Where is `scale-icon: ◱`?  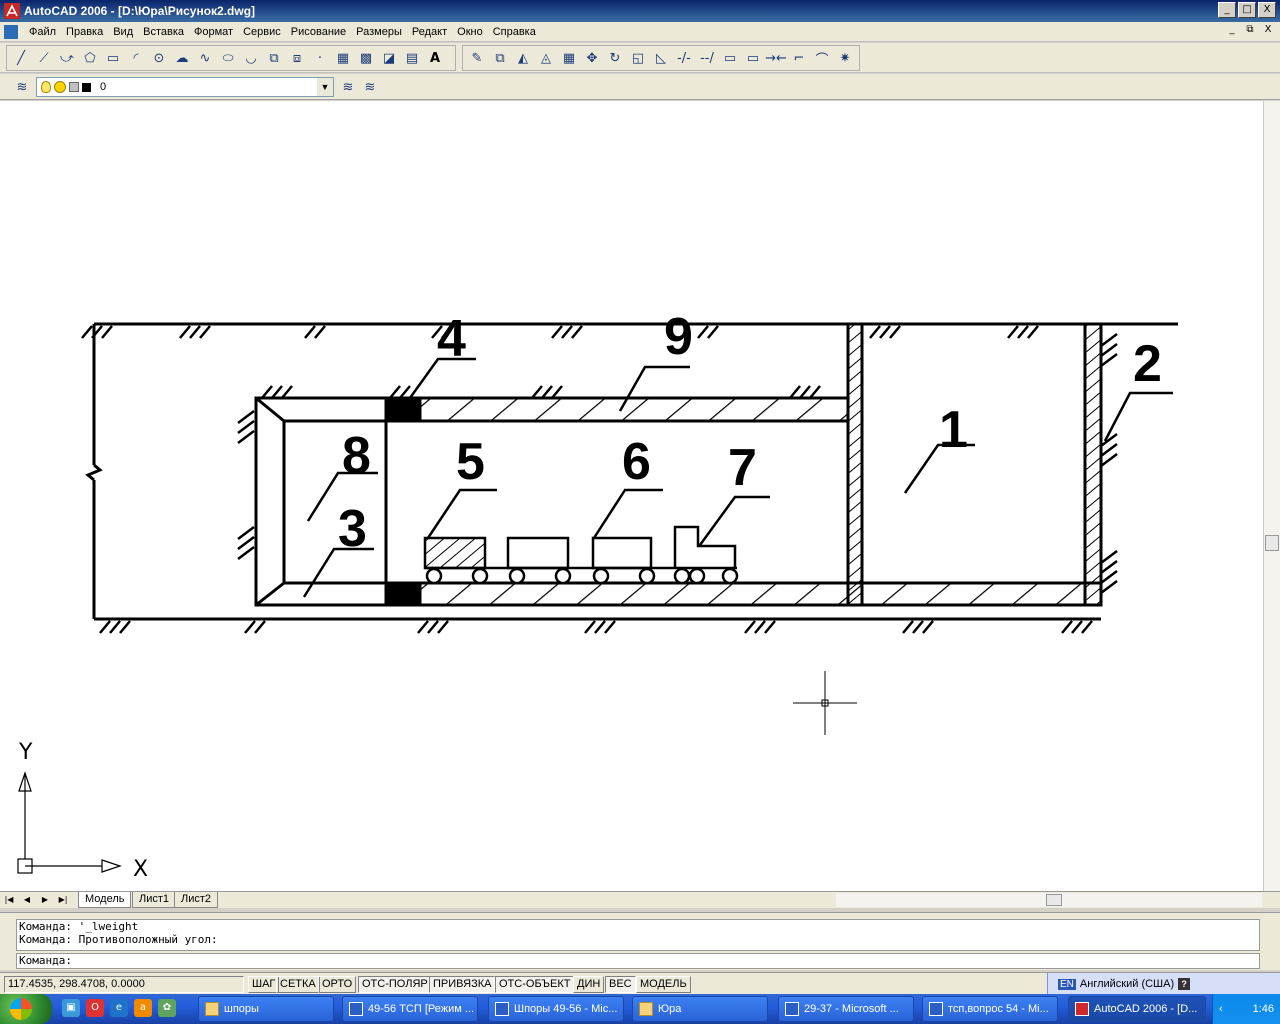 scale-icon: ◱ is located at coordinates (638, 58).